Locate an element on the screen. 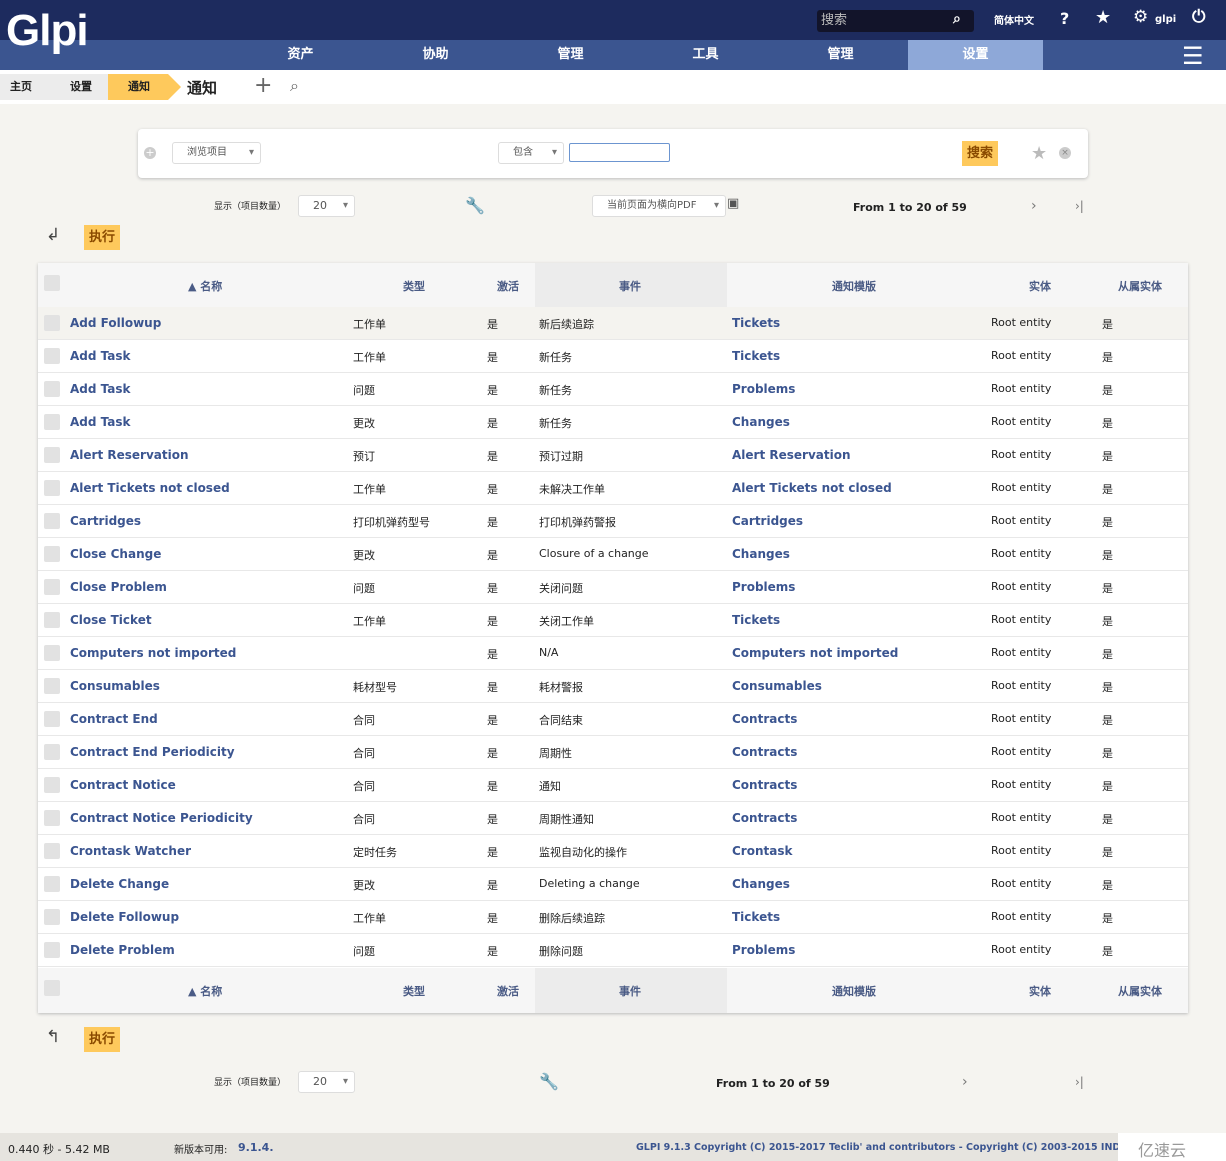 This screenshot has width=1226, height=1161. help-icon: ? is located at coordinates (1064, 18).